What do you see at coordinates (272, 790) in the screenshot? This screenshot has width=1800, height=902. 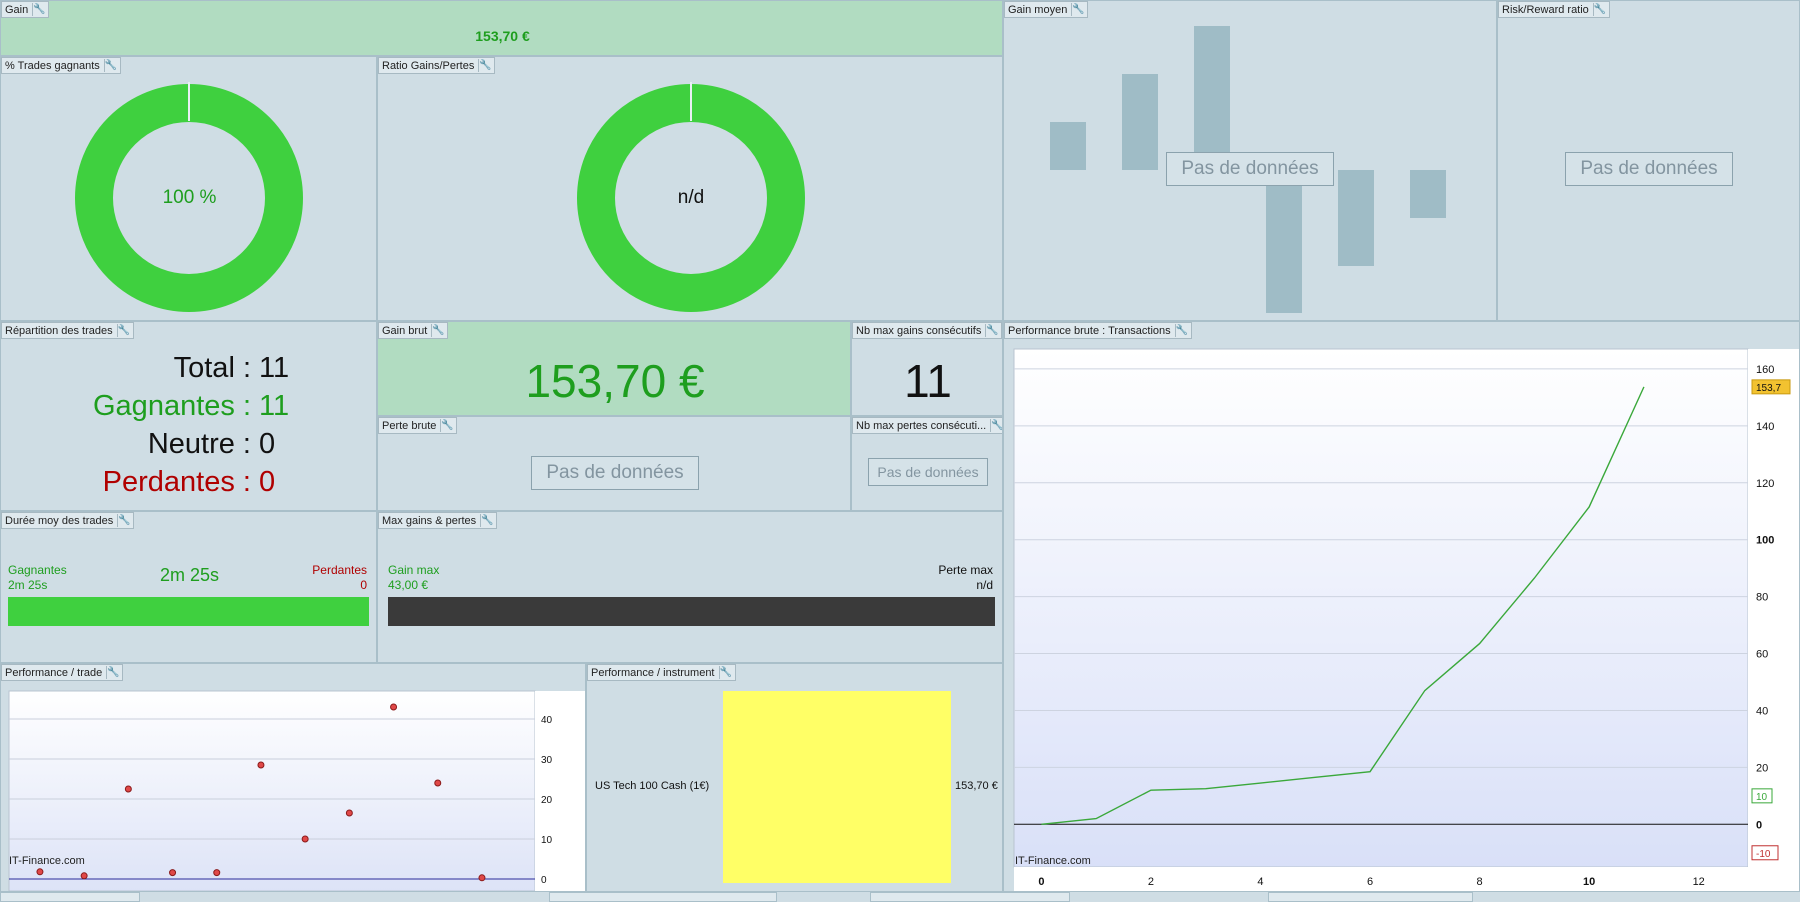 I see `plot-area` at bounding box center [272, 790].